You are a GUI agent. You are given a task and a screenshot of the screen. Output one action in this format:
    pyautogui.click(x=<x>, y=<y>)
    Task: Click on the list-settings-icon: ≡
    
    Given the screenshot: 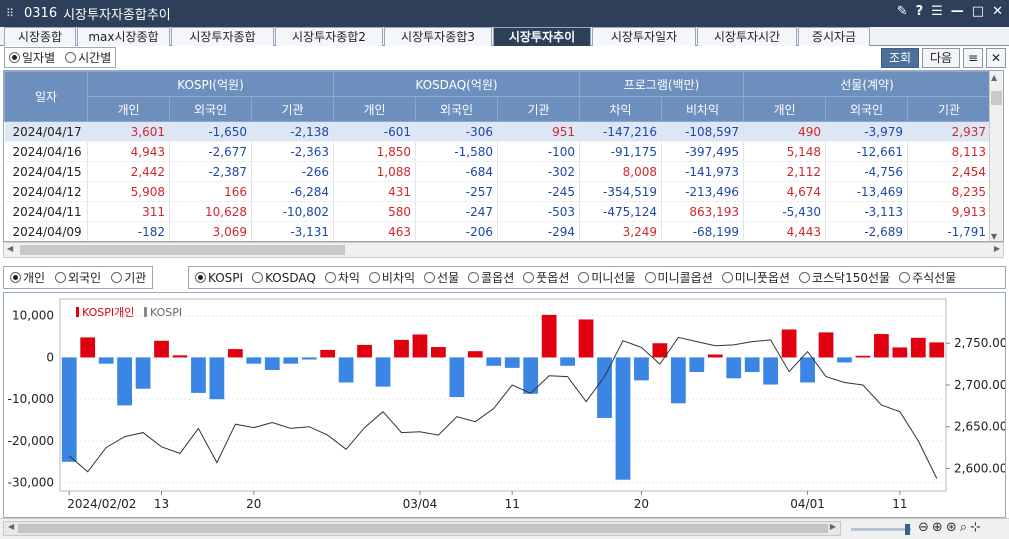 What is the action you would take?
    pyautogui.click(x=973, y=58)
    